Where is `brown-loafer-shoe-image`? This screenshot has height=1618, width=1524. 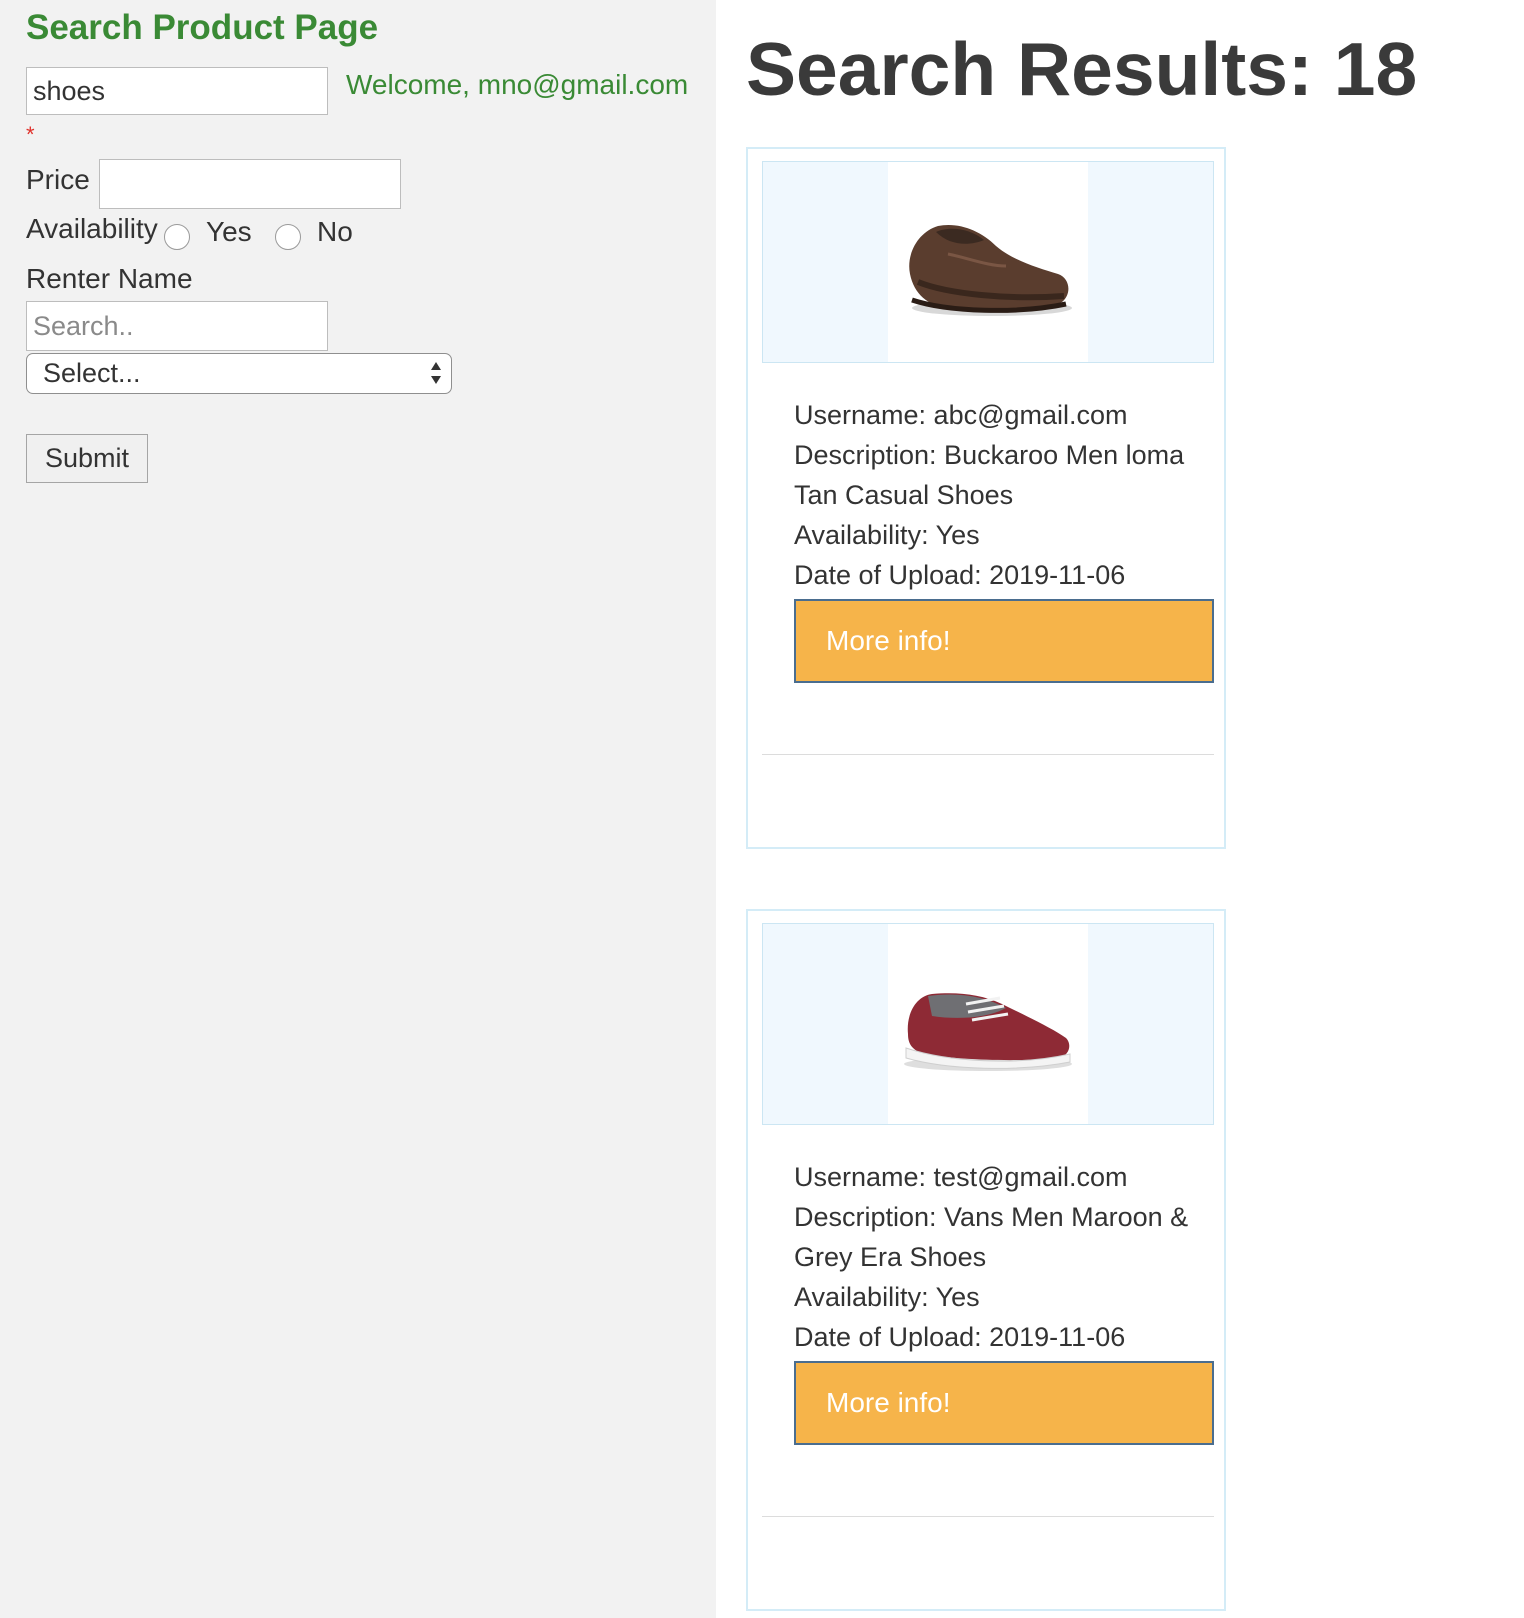 brown-loafer-shoe-image is located at coordinates (988, 262).